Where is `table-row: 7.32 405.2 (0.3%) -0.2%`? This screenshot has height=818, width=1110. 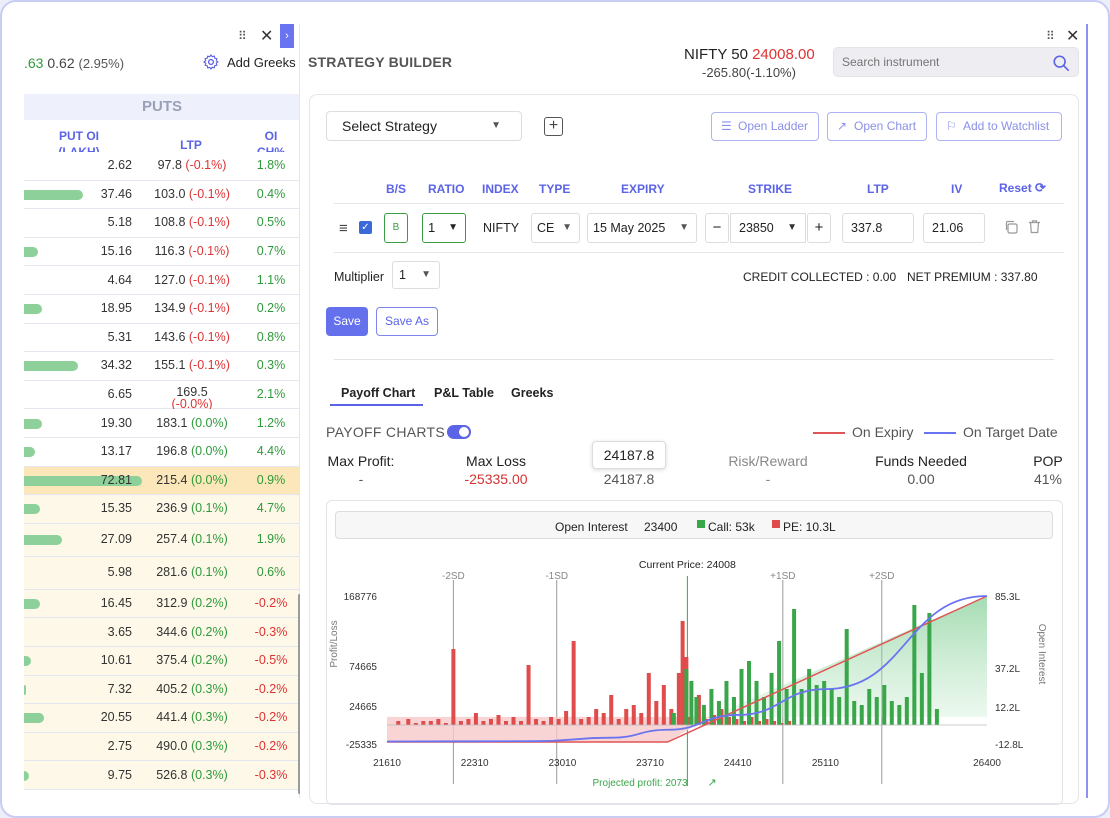 table-row: 7.32 405.2 (0.3%) -0.2% is located at coordinates (161, 690).